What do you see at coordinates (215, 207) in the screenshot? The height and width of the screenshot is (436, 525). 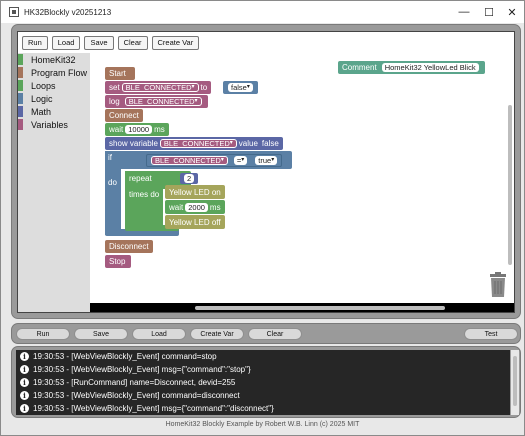 I see `ms-inner-label: ms` at bounding box center [215, 207].